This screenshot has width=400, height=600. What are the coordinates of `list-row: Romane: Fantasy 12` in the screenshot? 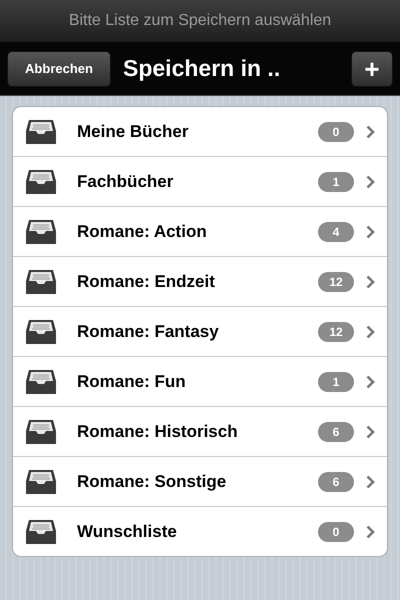 It's located at (200, 331).